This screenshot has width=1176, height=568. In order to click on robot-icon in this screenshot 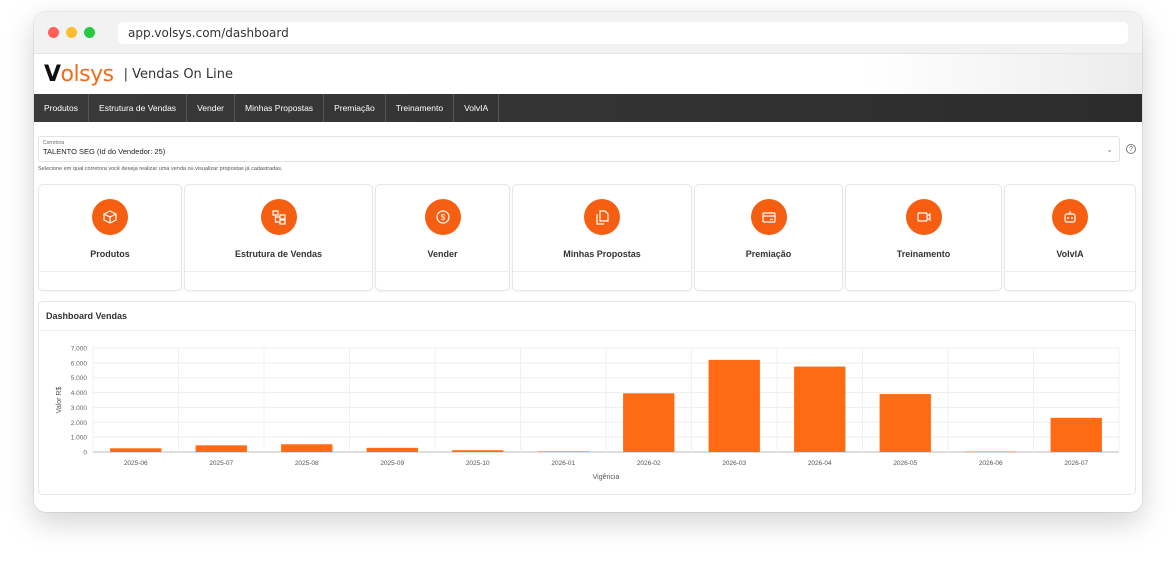, I will do `click(1070, 217)`.